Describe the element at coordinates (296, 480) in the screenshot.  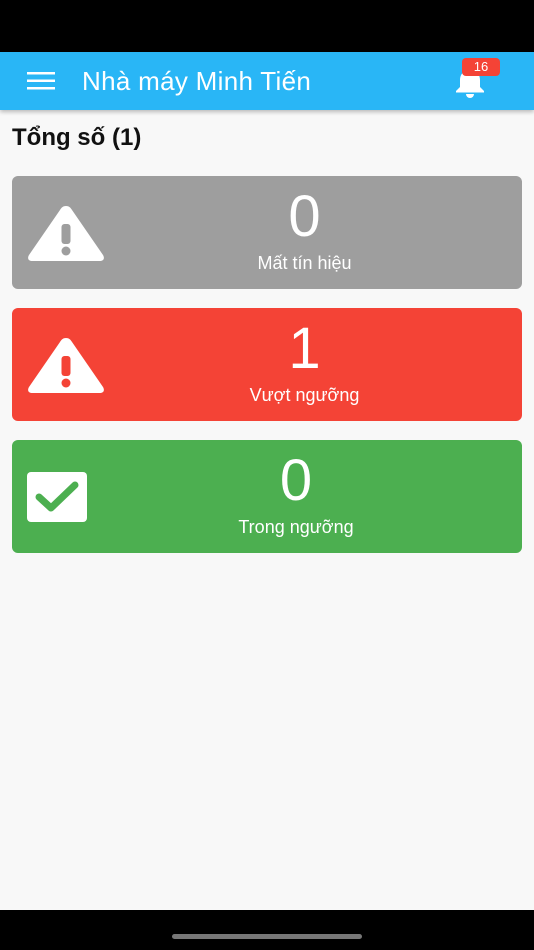
I see `within-threshold-count: 0` at that location.